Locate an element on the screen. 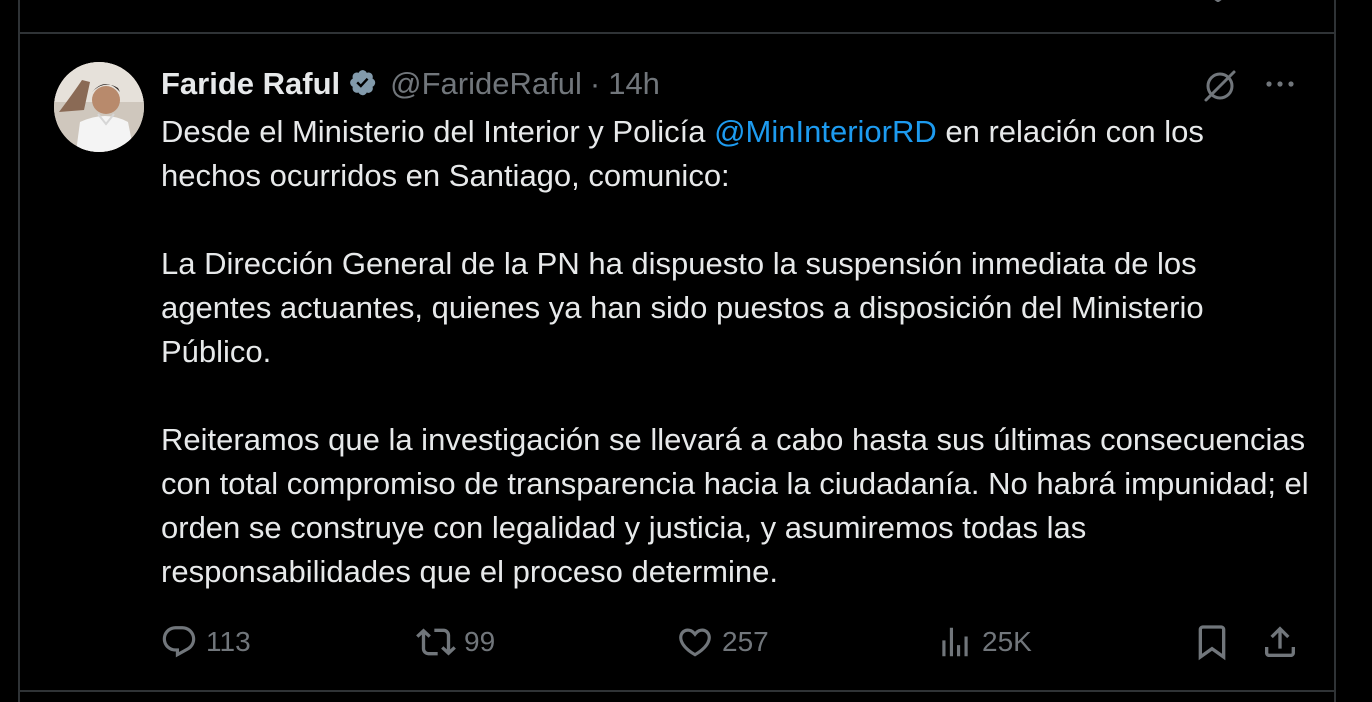 The width and height of the screenshot is (1372, 702). avatar is located at coordinates (99, 107).